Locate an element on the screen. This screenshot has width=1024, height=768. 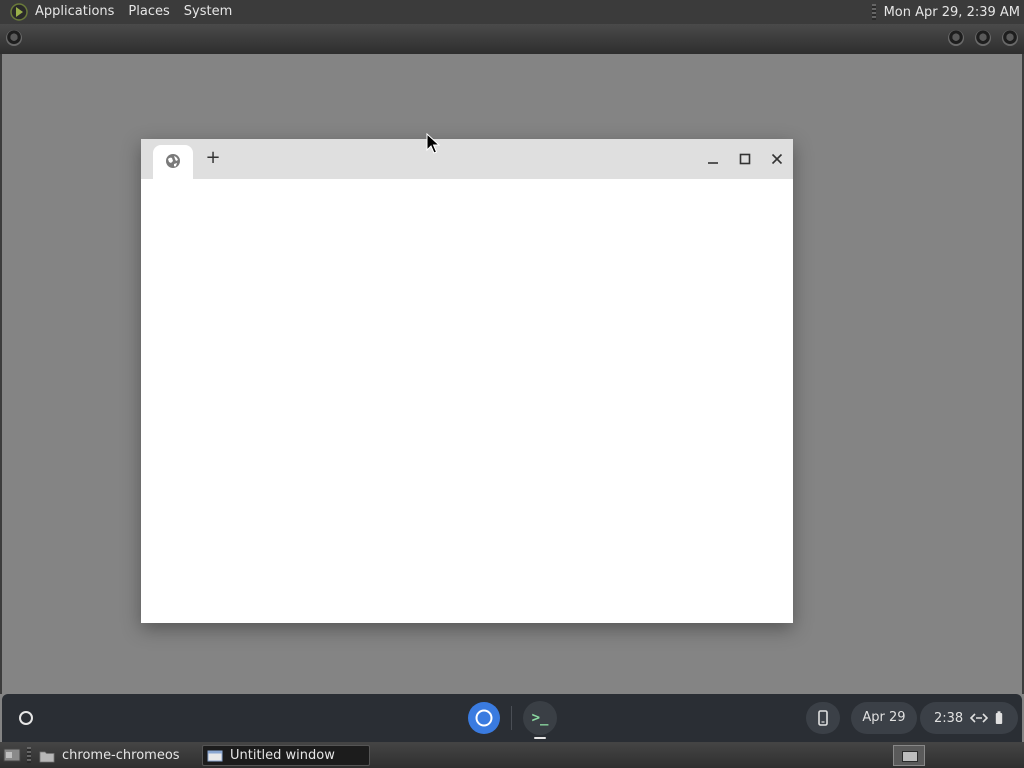
task-label: Untitled window is located at coordinates (282, 755).